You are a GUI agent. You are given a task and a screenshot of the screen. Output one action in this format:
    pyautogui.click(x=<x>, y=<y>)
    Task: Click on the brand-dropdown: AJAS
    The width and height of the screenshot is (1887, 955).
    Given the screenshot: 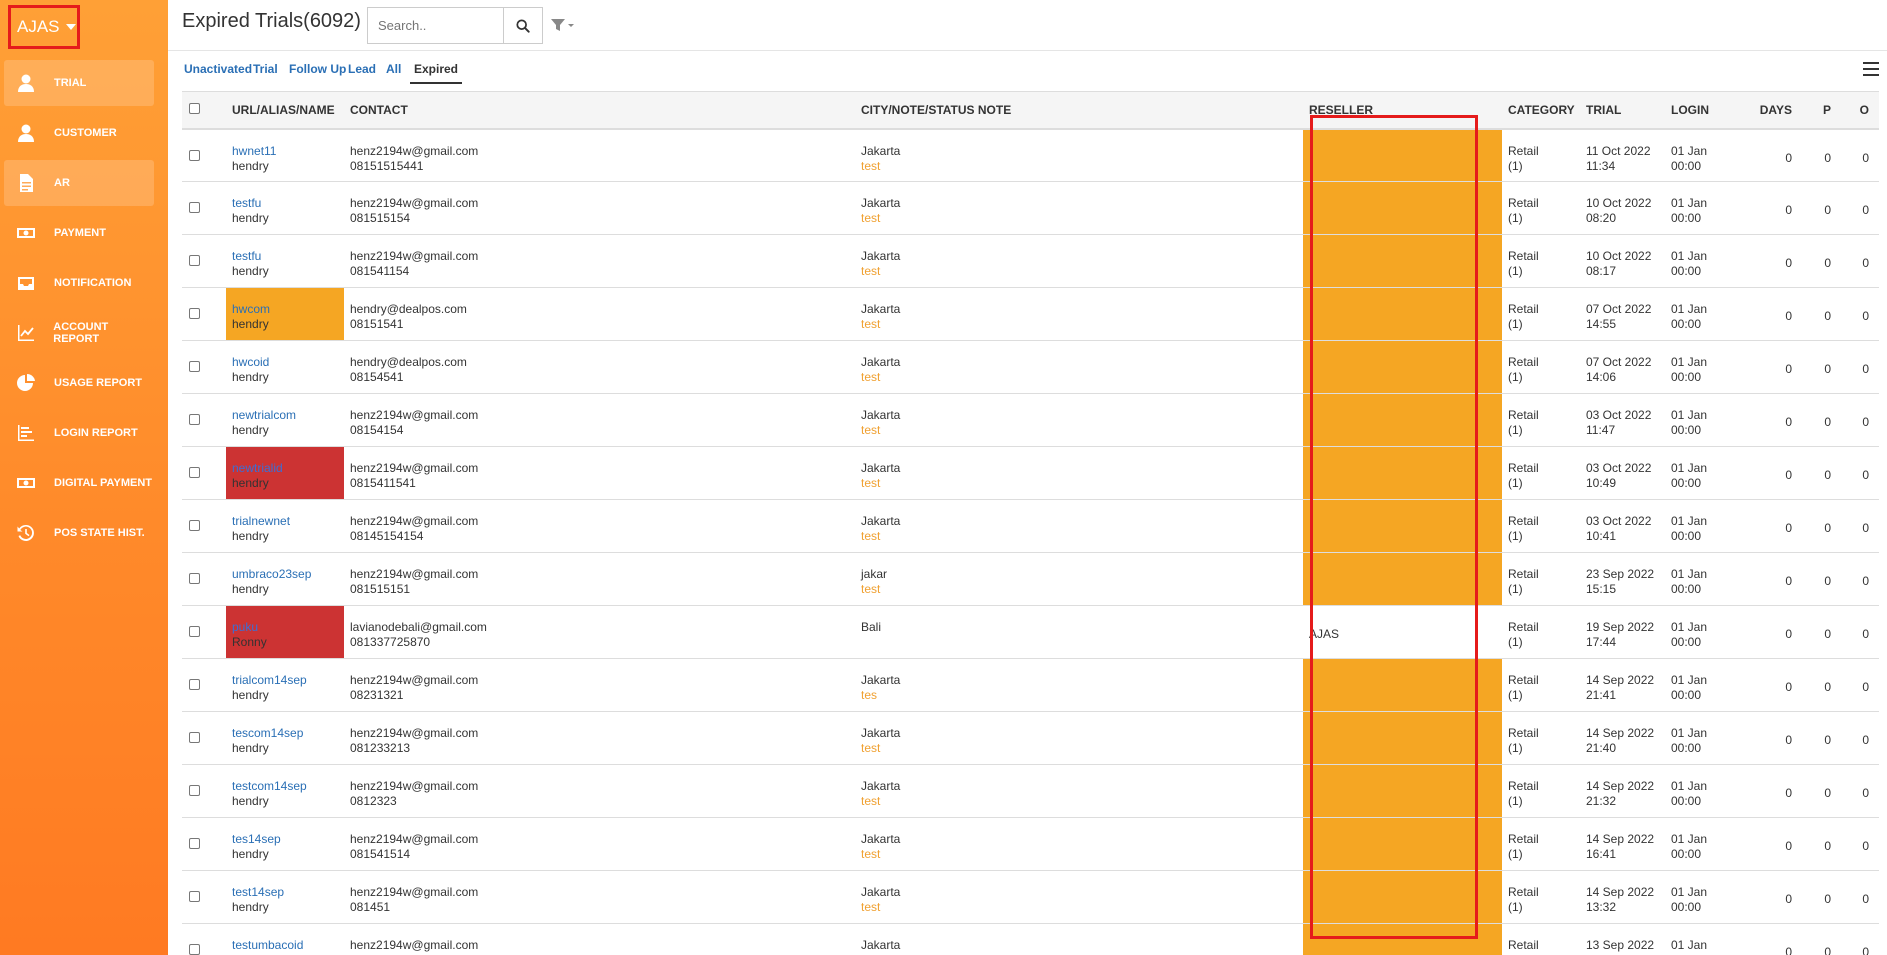 What is the action you would take?
    pyautogui.click(x=44, y=27)
    